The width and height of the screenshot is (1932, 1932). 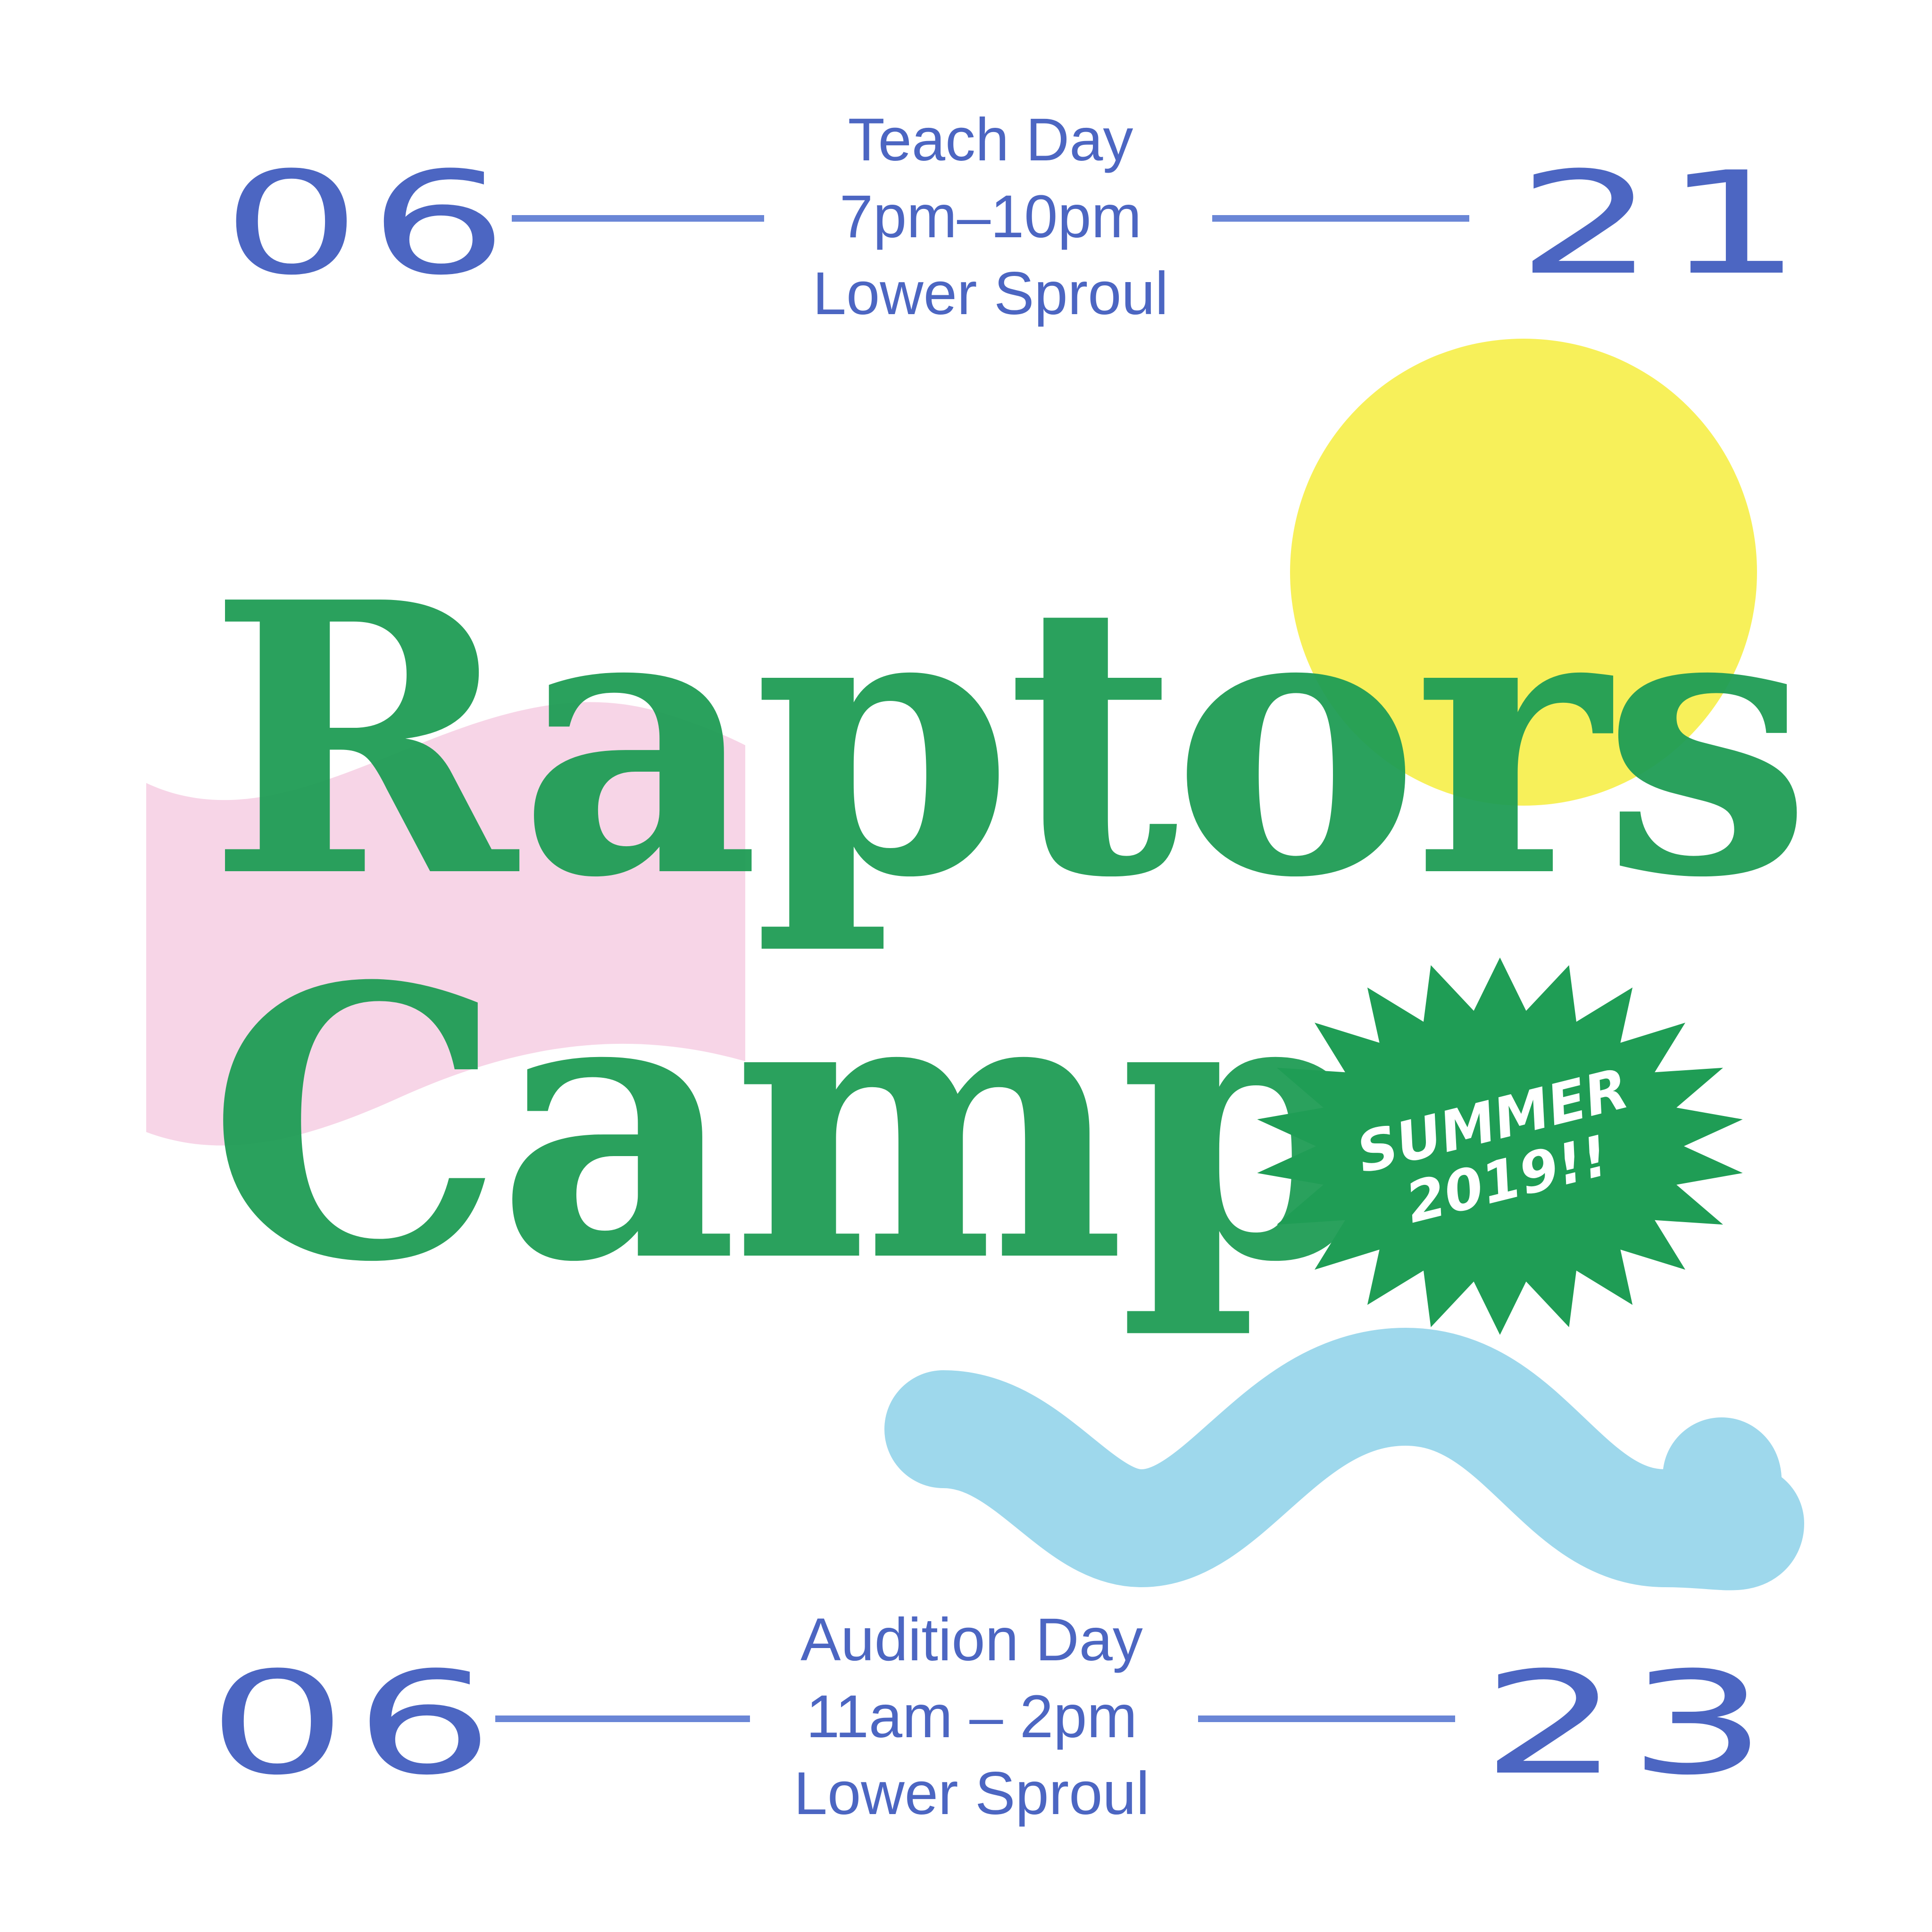 What do you see at coordinates (355, 1724) in the screenshot?
I see `bottom-month: 06` at bounding box center [355, 1724].